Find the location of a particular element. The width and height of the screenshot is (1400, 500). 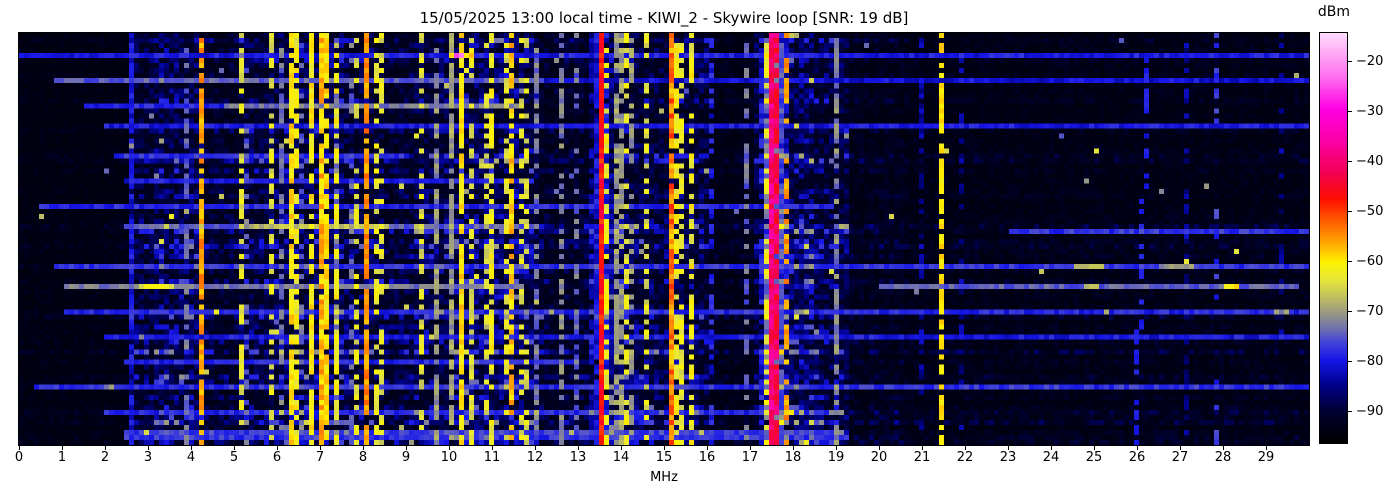

x-axis-label: MHz is located at coordinates (664, 477).